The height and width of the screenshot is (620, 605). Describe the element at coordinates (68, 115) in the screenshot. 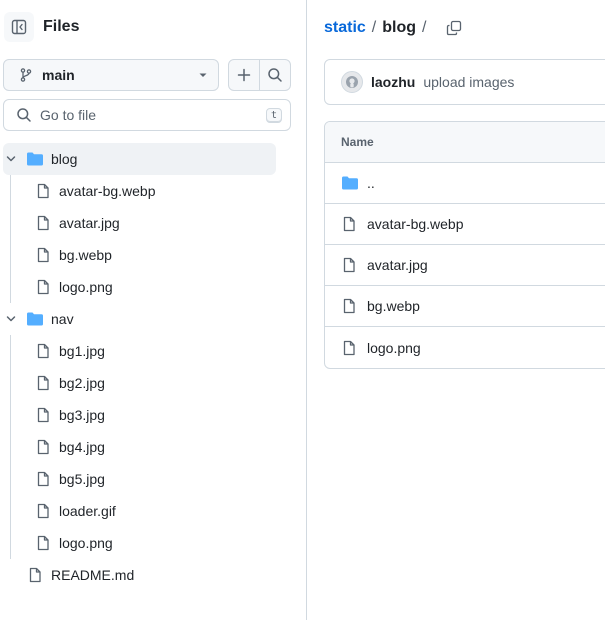

I see `go-to-file-placeholder: Go to file` at that location.